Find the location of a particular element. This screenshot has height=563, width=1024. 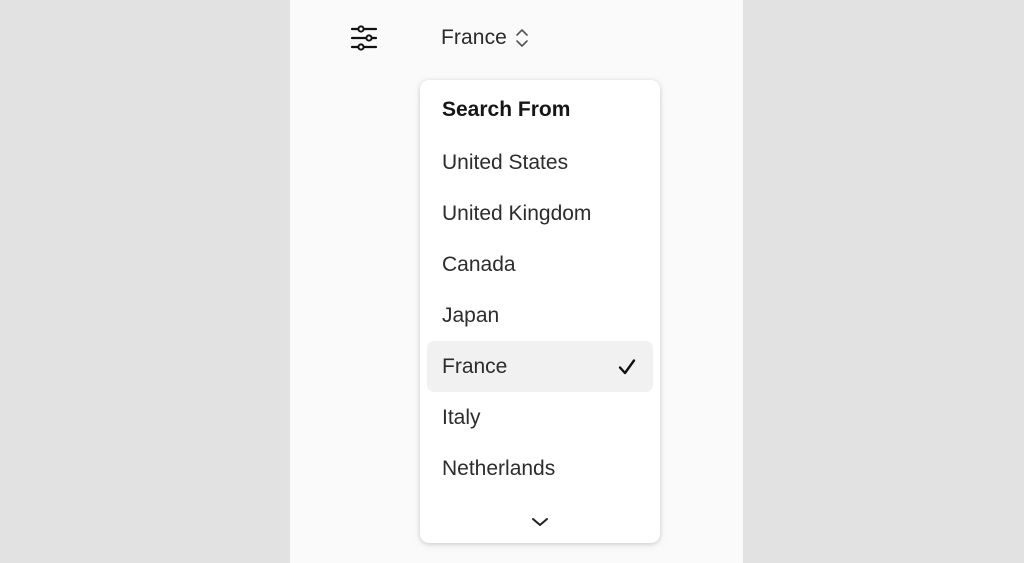

country-option-label: United Kingdom is located at coordinates (517, 213).